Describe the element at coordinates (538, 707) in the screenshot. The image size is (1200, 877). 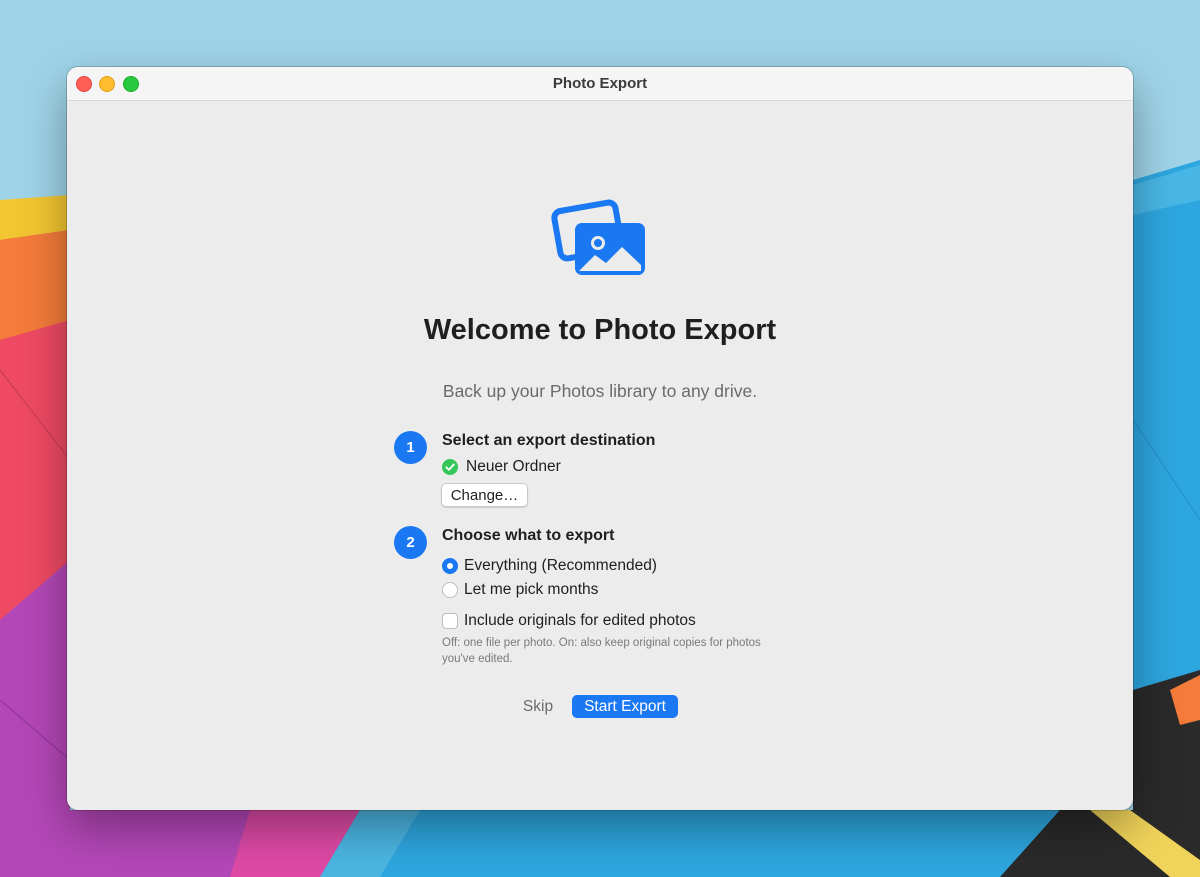
I see `skip-button: Skip` at that location.